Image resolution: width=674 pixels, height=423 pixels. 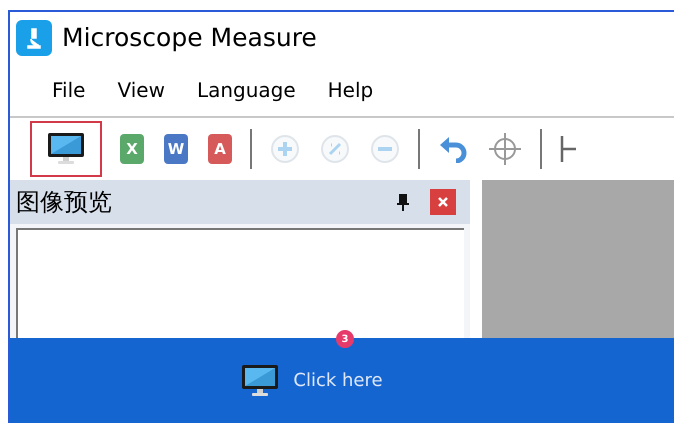 I want to click on close-button, so click(x=443, y=202).